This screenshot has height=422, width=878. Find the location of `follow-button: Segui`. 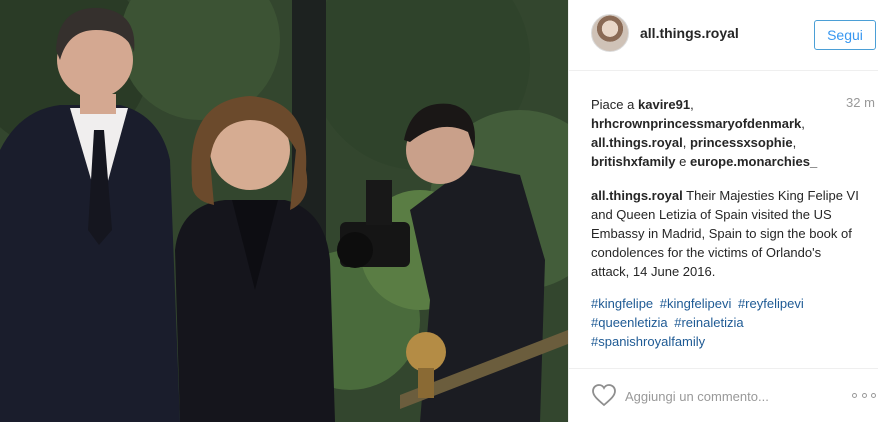

follow-button: Segui is located at coordinates (845, 35).